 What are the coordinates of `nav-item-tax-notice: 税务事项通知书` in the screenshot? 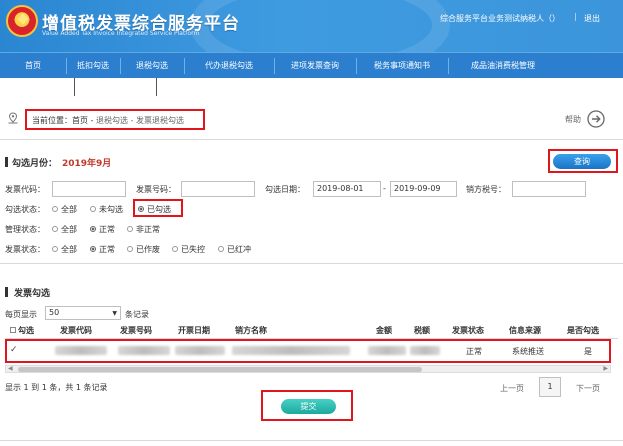 It's located at (402, 66).